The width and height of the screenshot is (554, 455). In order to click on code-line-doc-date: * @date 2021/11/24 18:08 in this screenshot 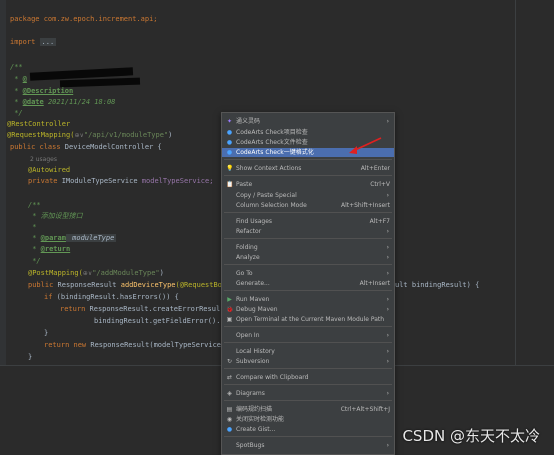, I will do `click(62, 102)`.